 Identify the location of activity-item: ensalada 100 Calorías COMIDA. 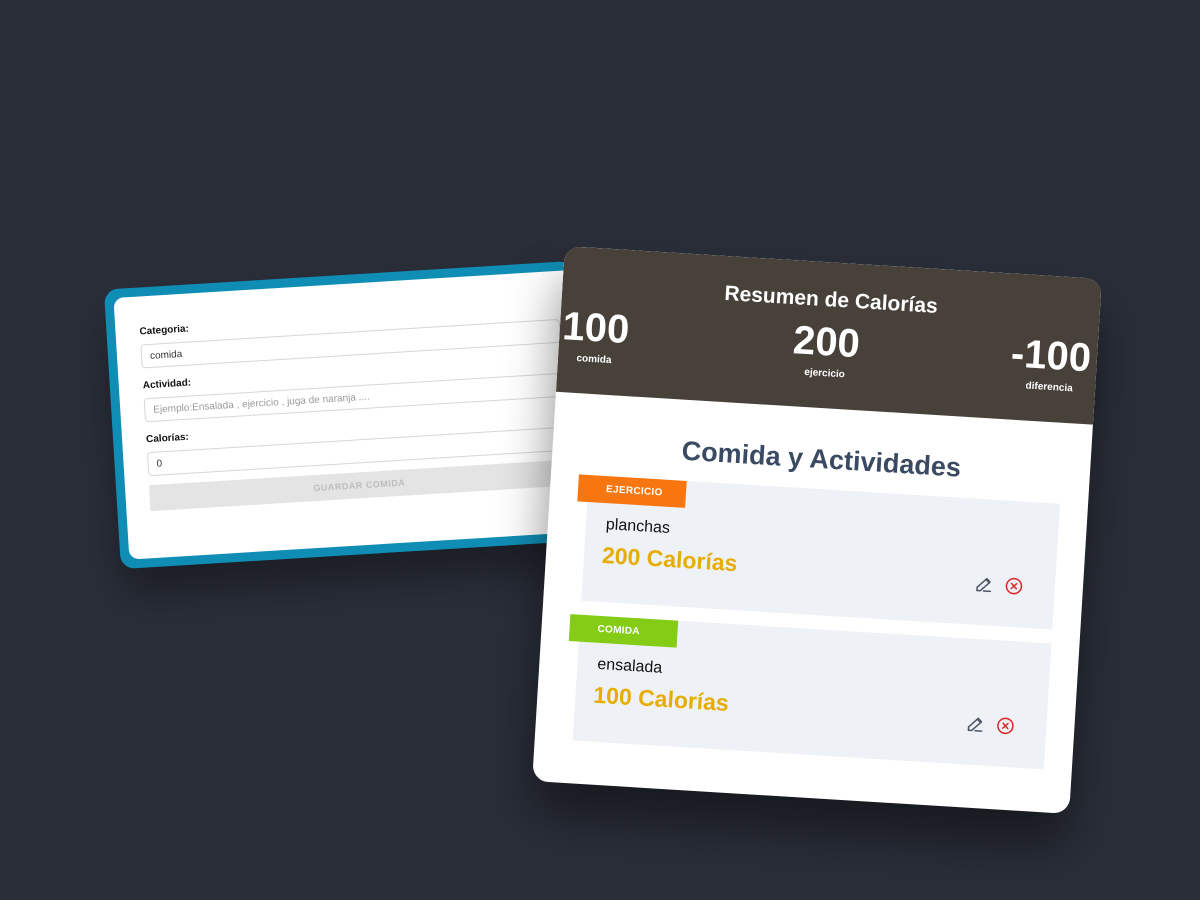
(807, 692).